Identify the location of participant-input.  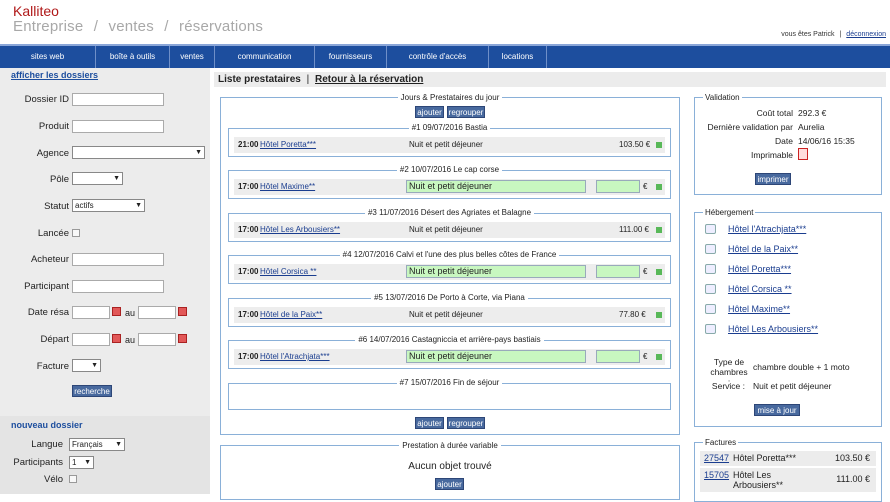
(118, 286).